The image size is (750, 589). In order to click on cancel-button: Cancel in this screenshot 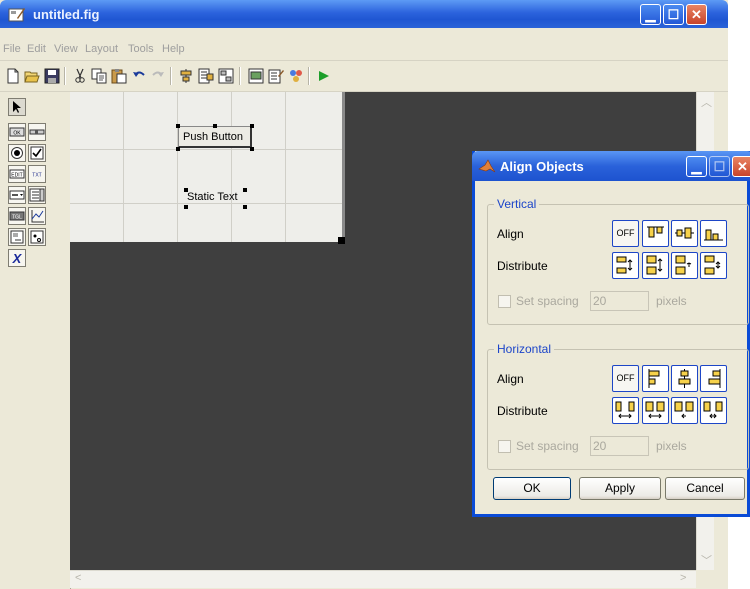, I will do `click(705, 488)`.